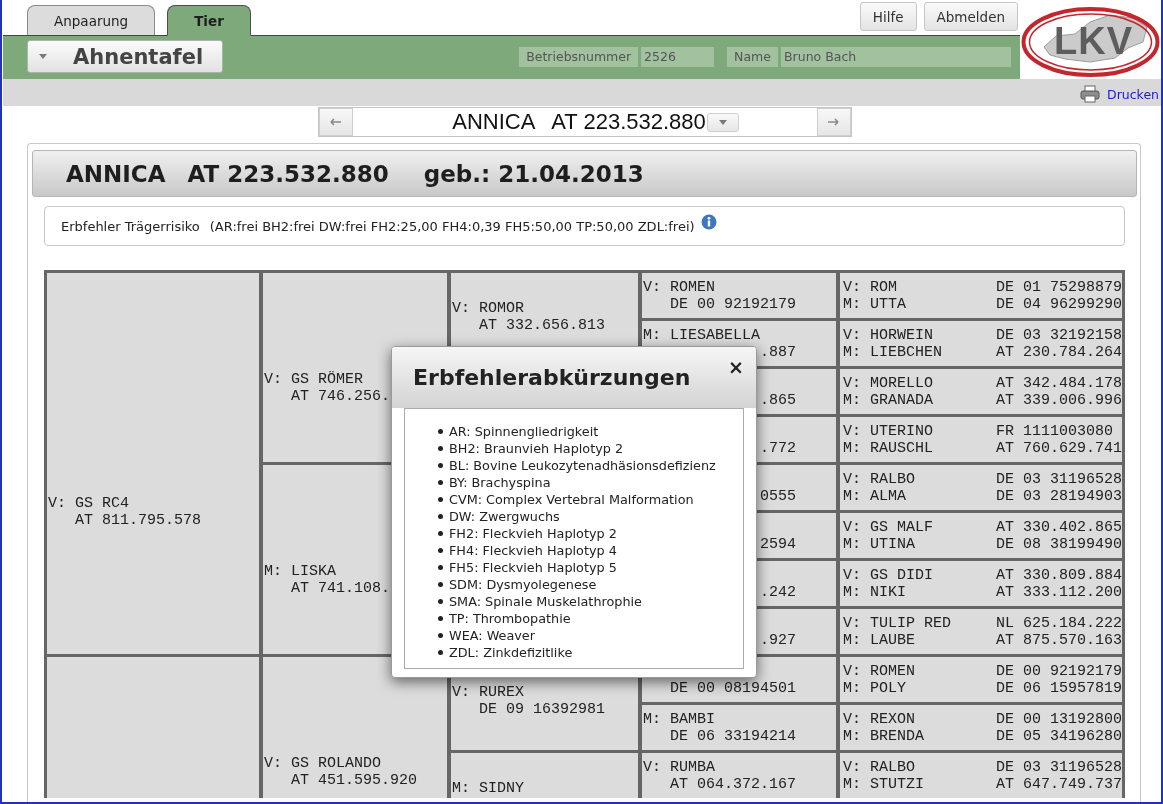  What do you see at coordinates (678, 57) in the screenshot?
I see `field-value: 2526` at bounding box center [678, 57].